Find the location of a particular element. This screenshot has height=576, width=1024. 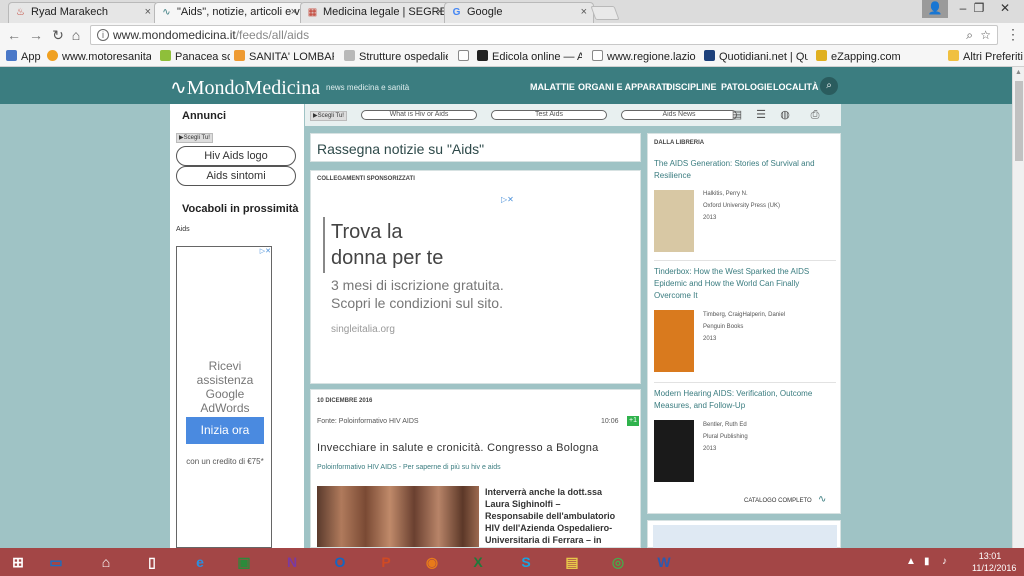

ad-link-test-aids: Test Aids is located at coordinates (549, 115).